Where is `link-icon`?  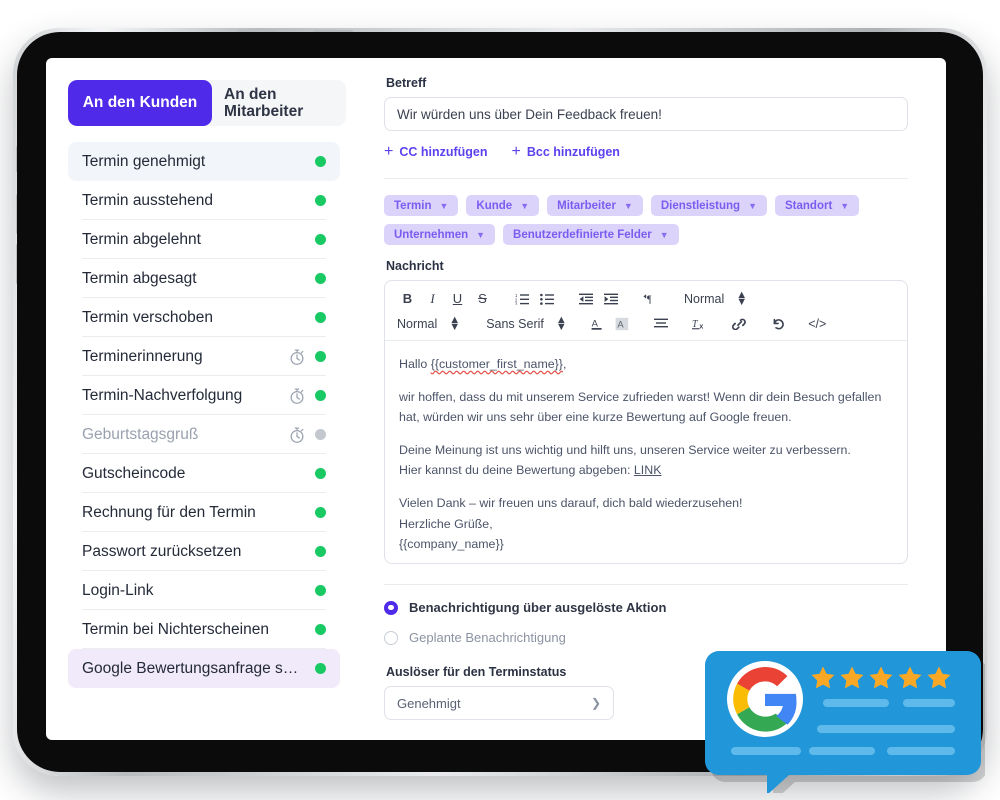
link-icon is located at coordinates (739, 323).